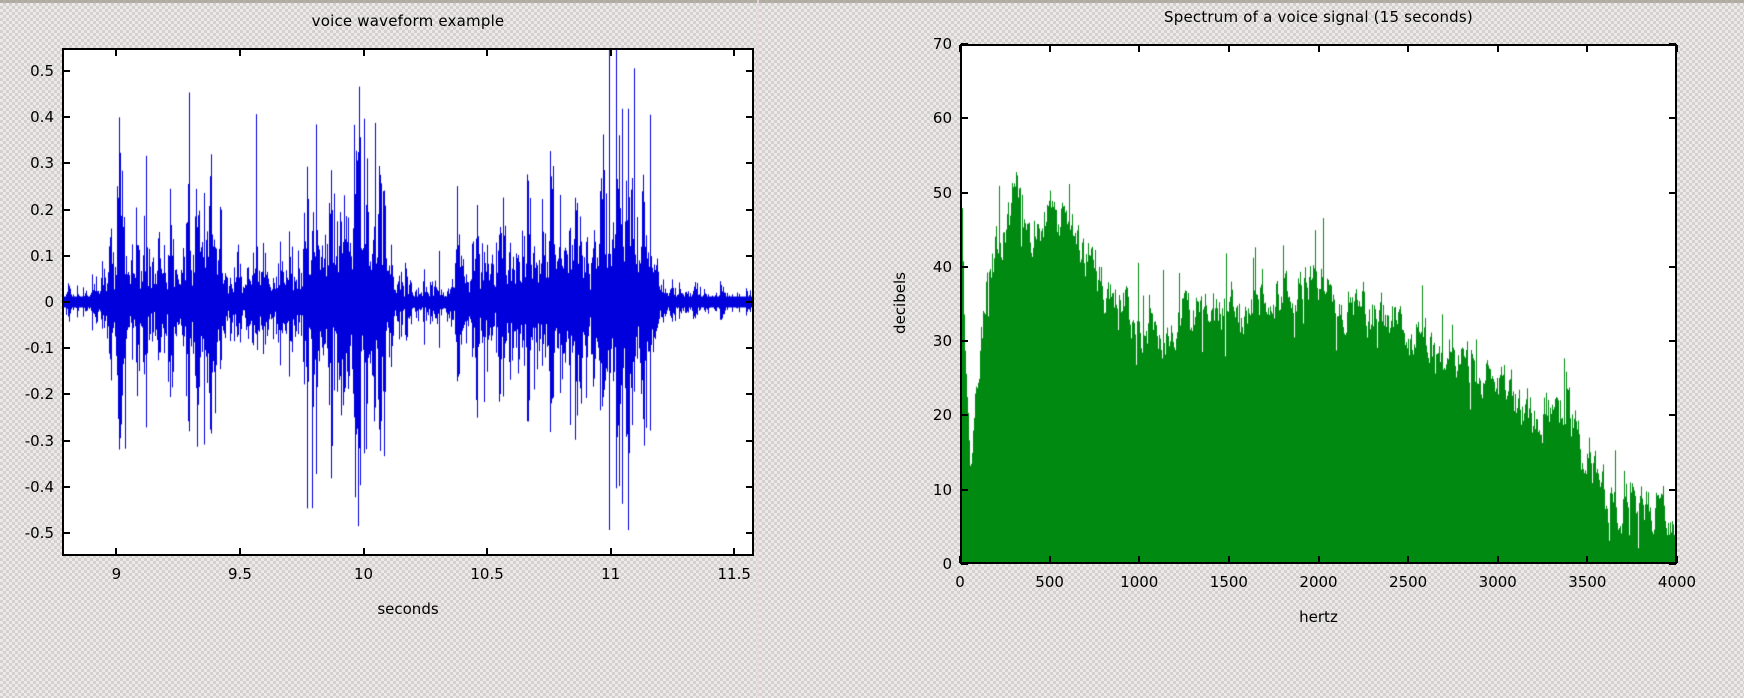 The height and width of the screenshot is (698, 1744). Describe the element at coordinates (42, 163) in the screenshot. I see `y-tick-label: 0.3` at that location.